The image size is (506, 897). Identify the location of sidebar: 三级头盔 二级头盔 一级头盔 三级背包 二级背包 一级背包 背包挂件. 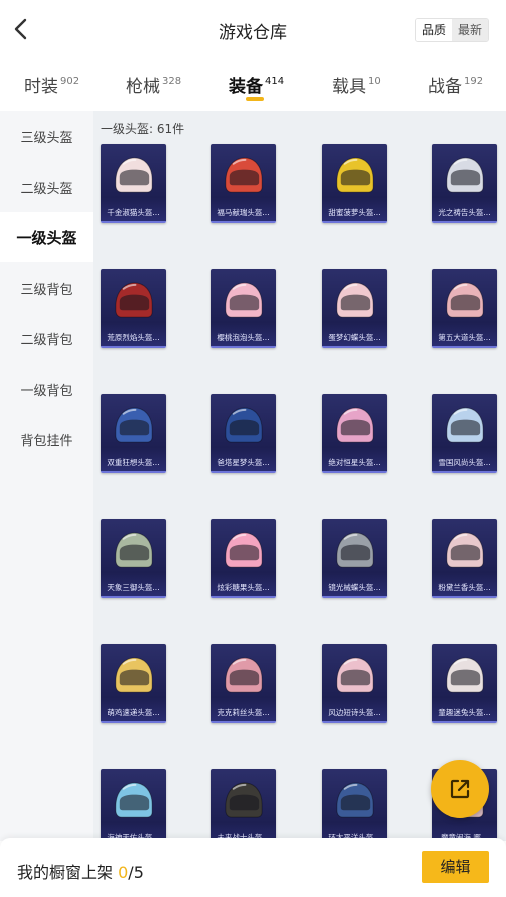
(46, 476).